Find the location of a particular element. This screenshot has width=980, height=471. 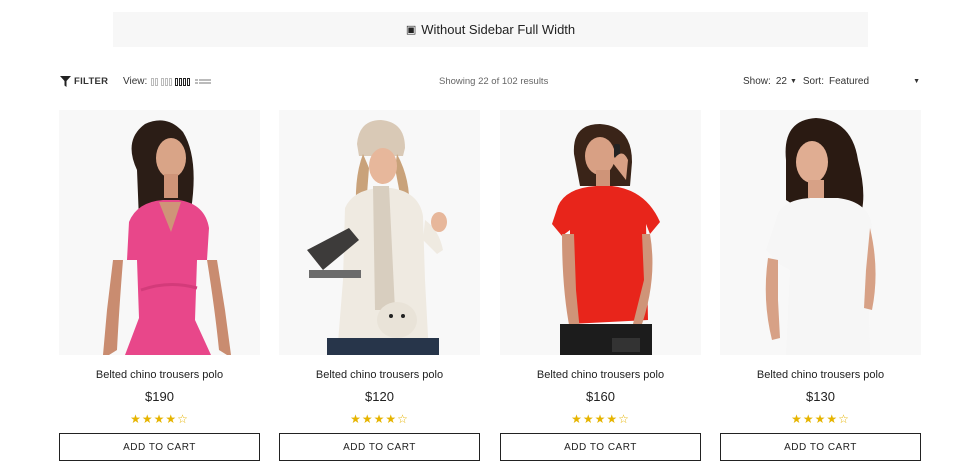

view-switcher: View: is located at coordinates (167, 81).